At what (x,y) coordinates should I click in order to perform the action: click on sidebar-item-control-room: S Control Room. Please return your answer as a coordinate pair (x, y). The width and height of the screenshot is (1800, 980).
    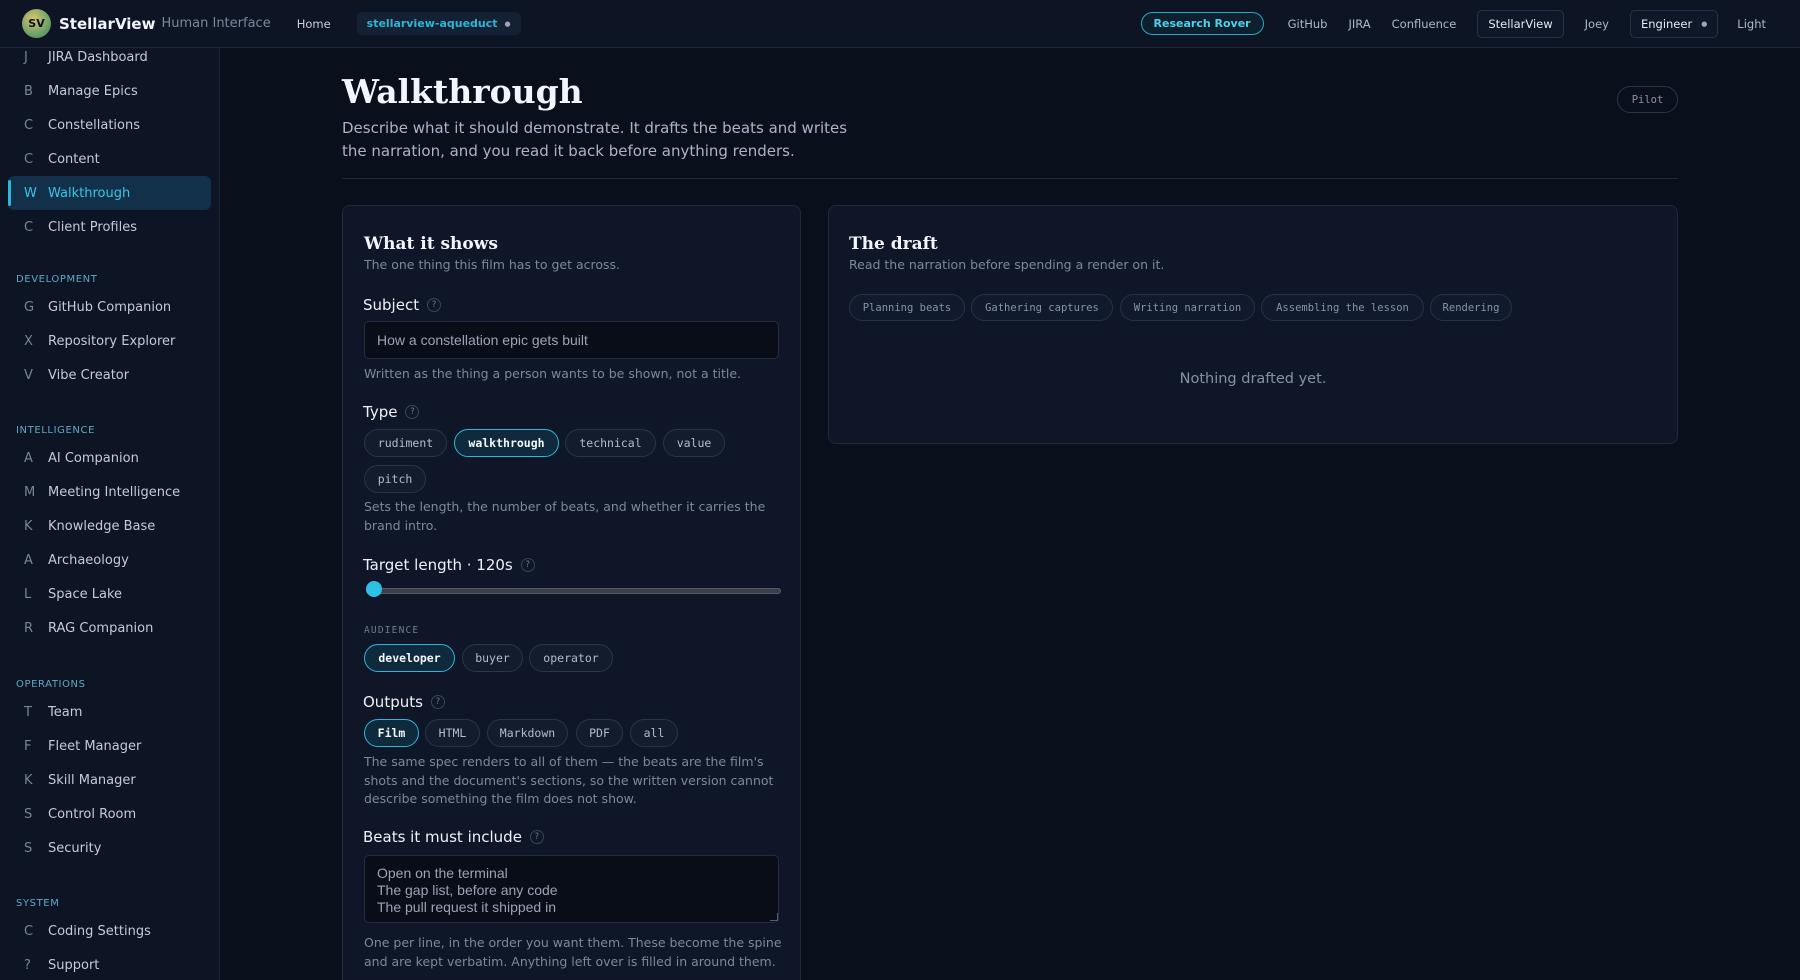
    Looking at the image, I should click on (109, 814).